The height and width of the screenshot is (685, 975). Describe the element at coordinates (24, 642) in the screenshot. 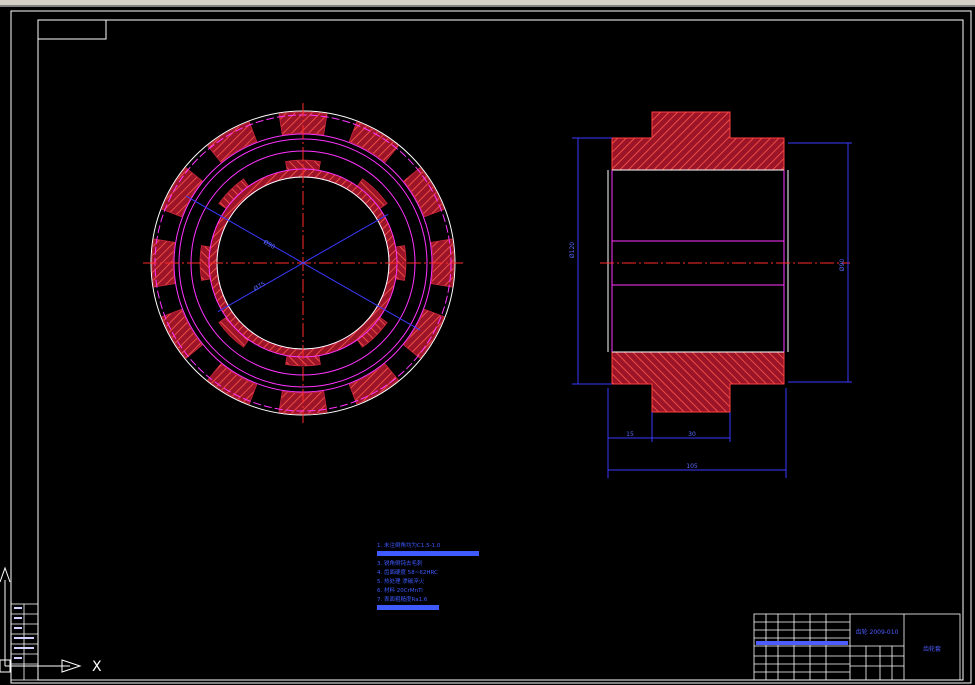

I see `revision-box` at that location.